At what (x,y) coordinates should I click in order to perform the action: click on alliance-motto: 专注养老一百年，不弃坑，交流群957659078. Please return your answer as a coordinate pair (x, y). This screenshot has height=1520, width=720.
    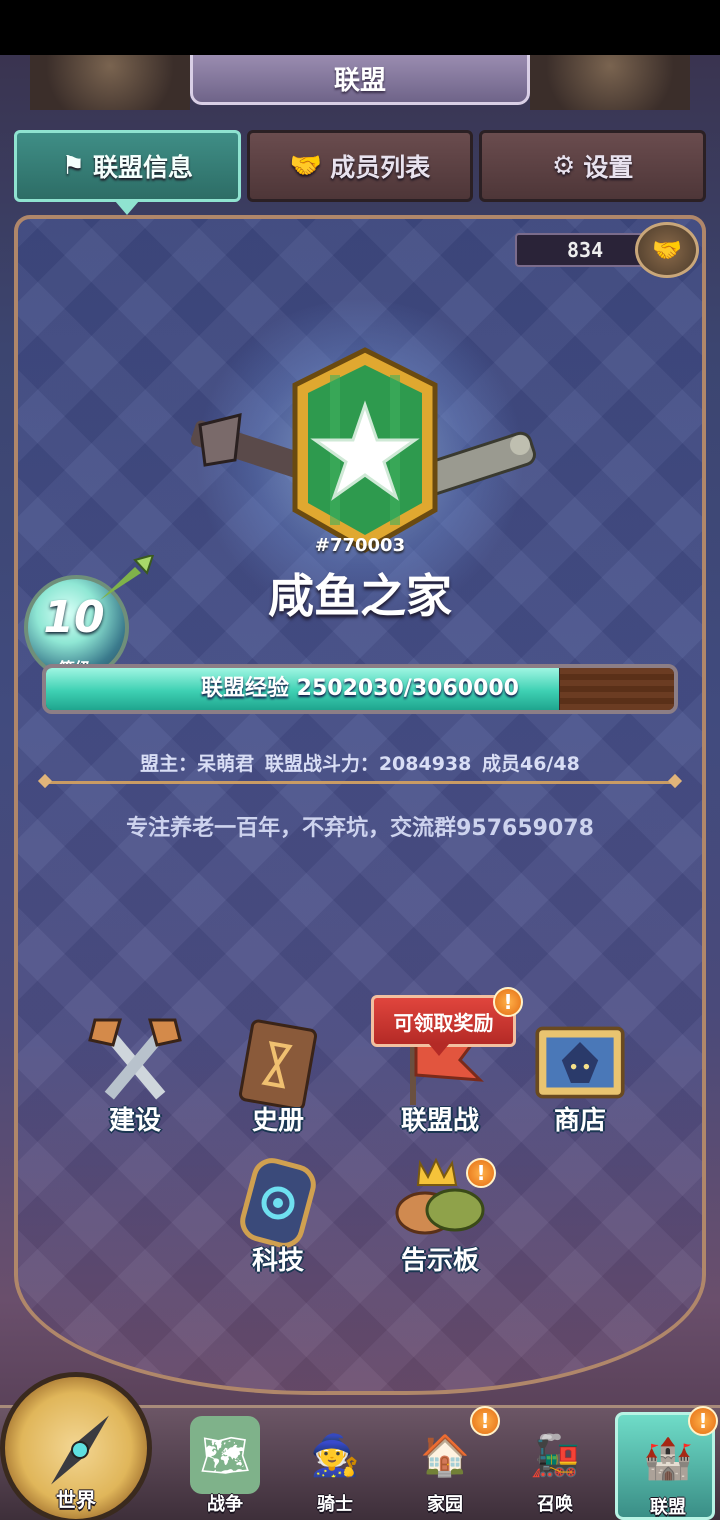
    Looking at the image, I should click on (360, 828).